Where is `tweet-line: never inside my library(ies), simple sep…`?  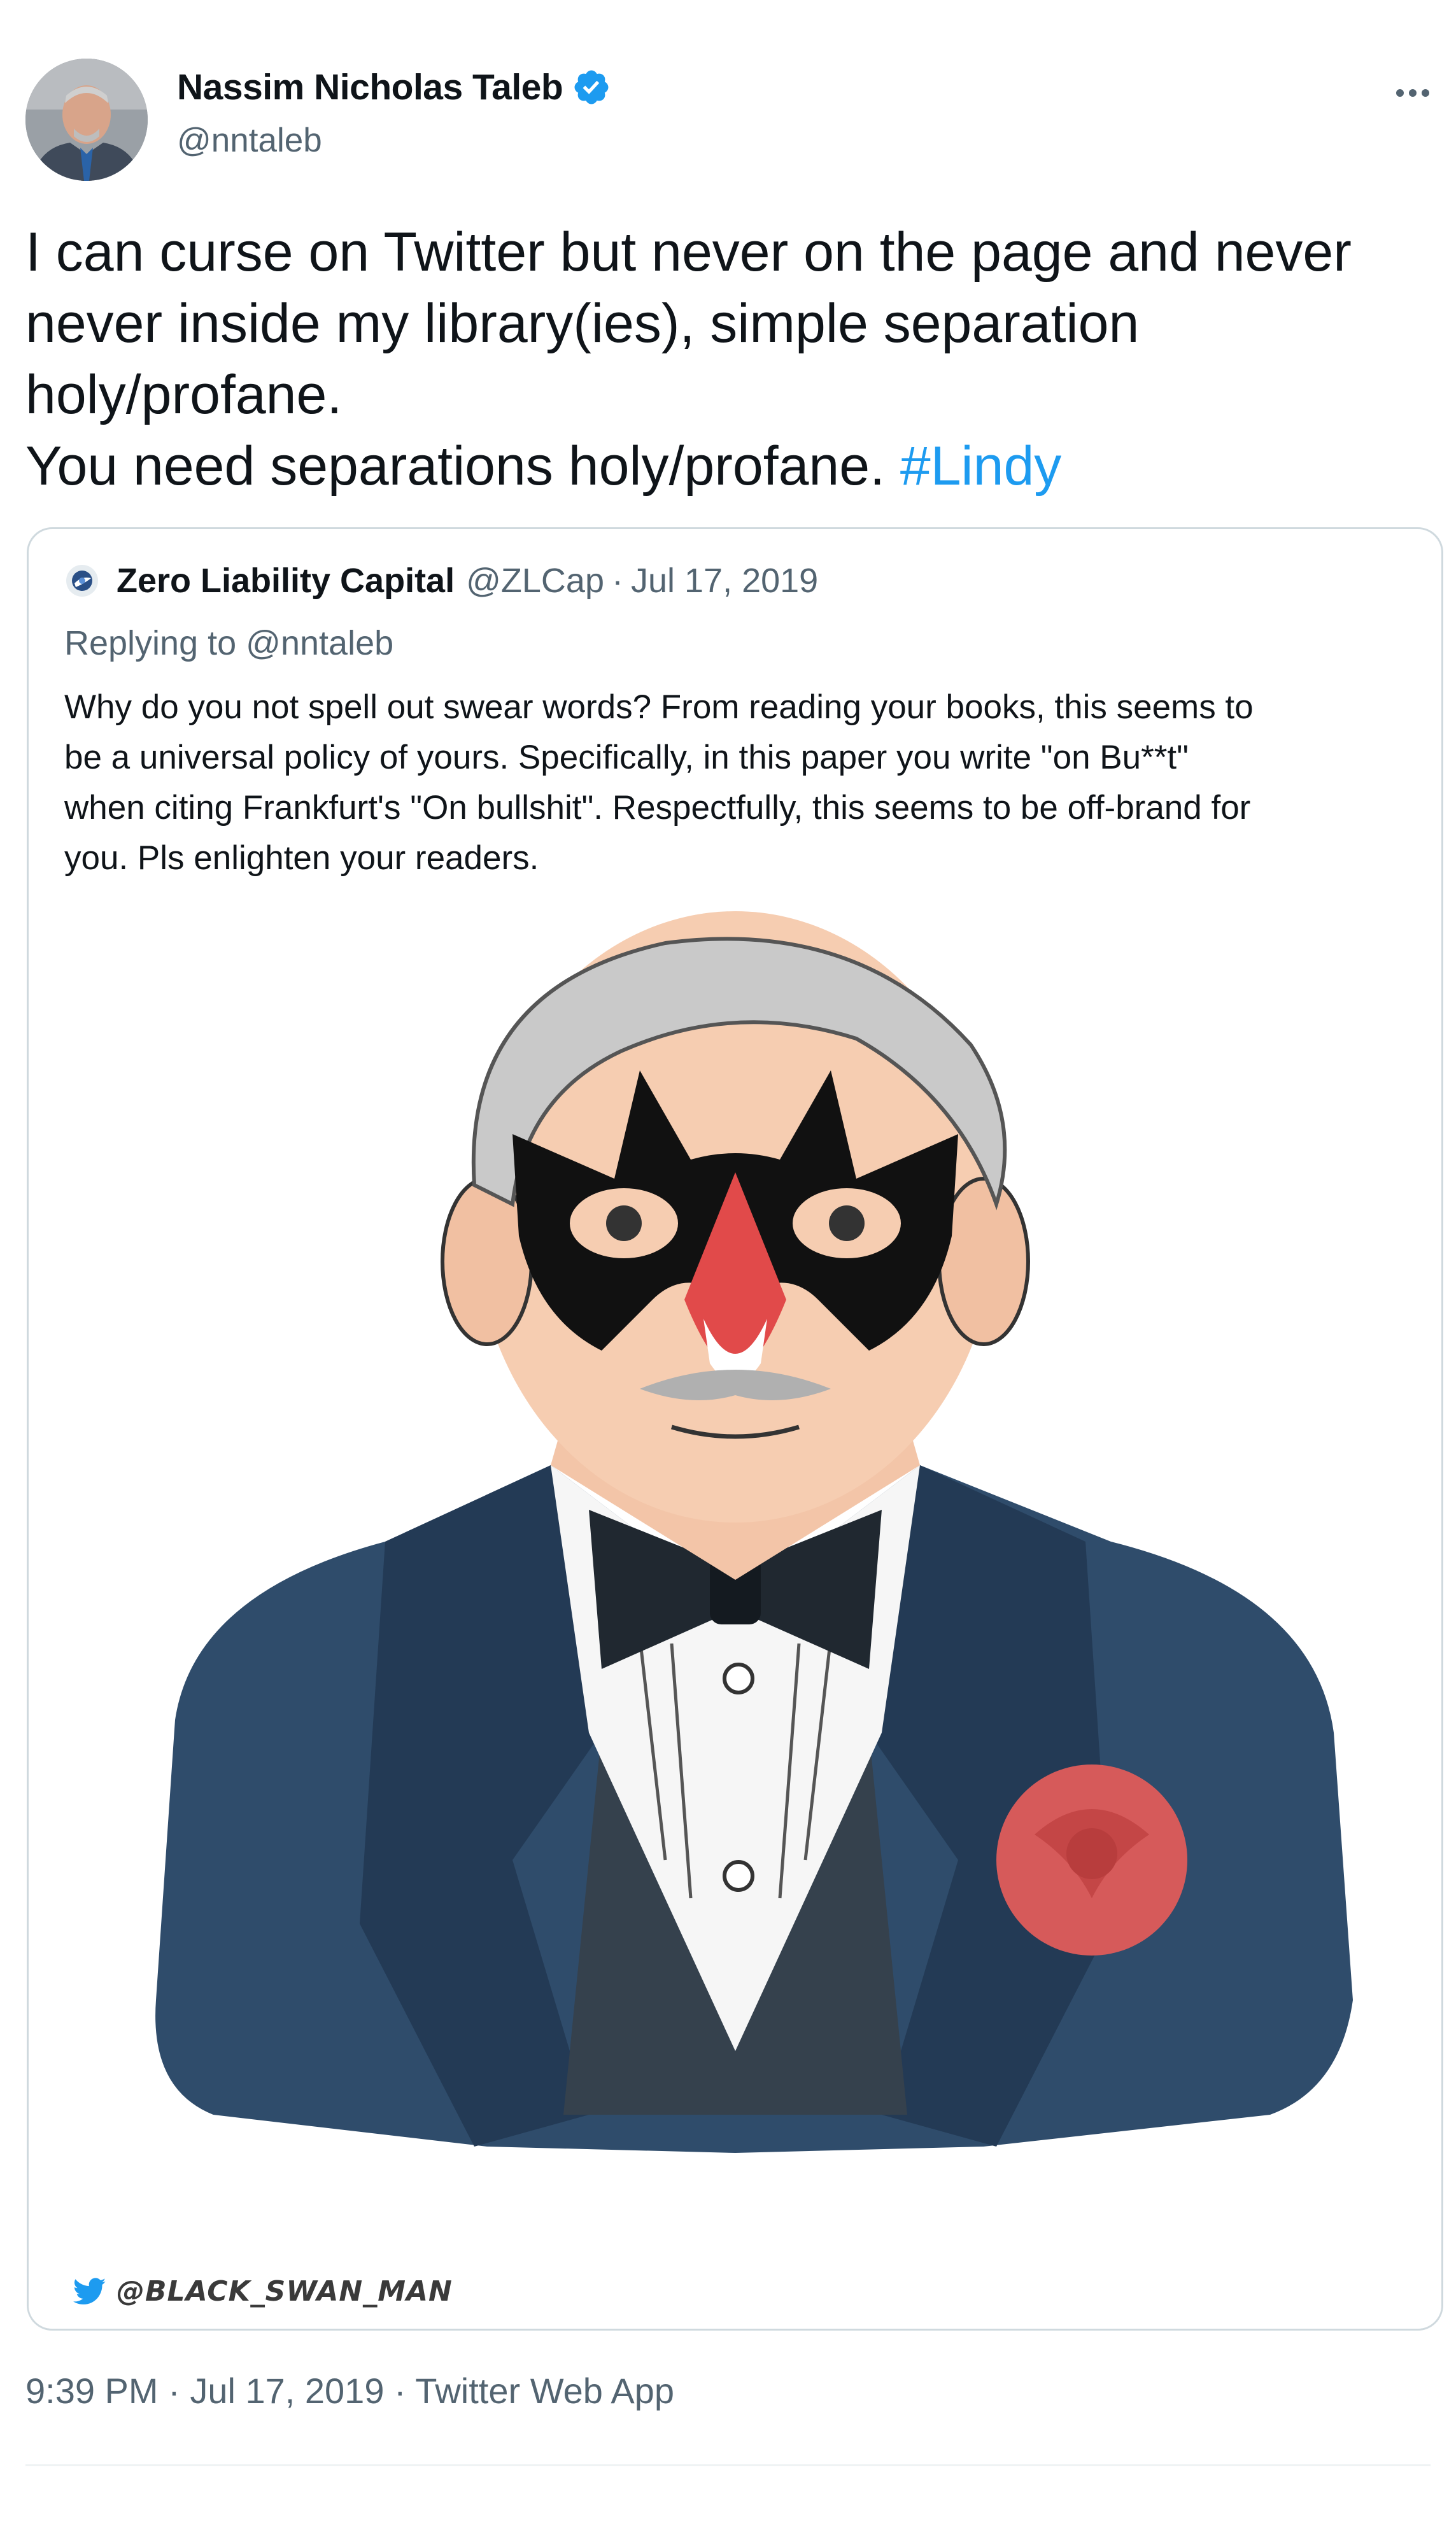
tweet-line: never inside my library(ies), simple sep… is located at coordinates (582, 323).